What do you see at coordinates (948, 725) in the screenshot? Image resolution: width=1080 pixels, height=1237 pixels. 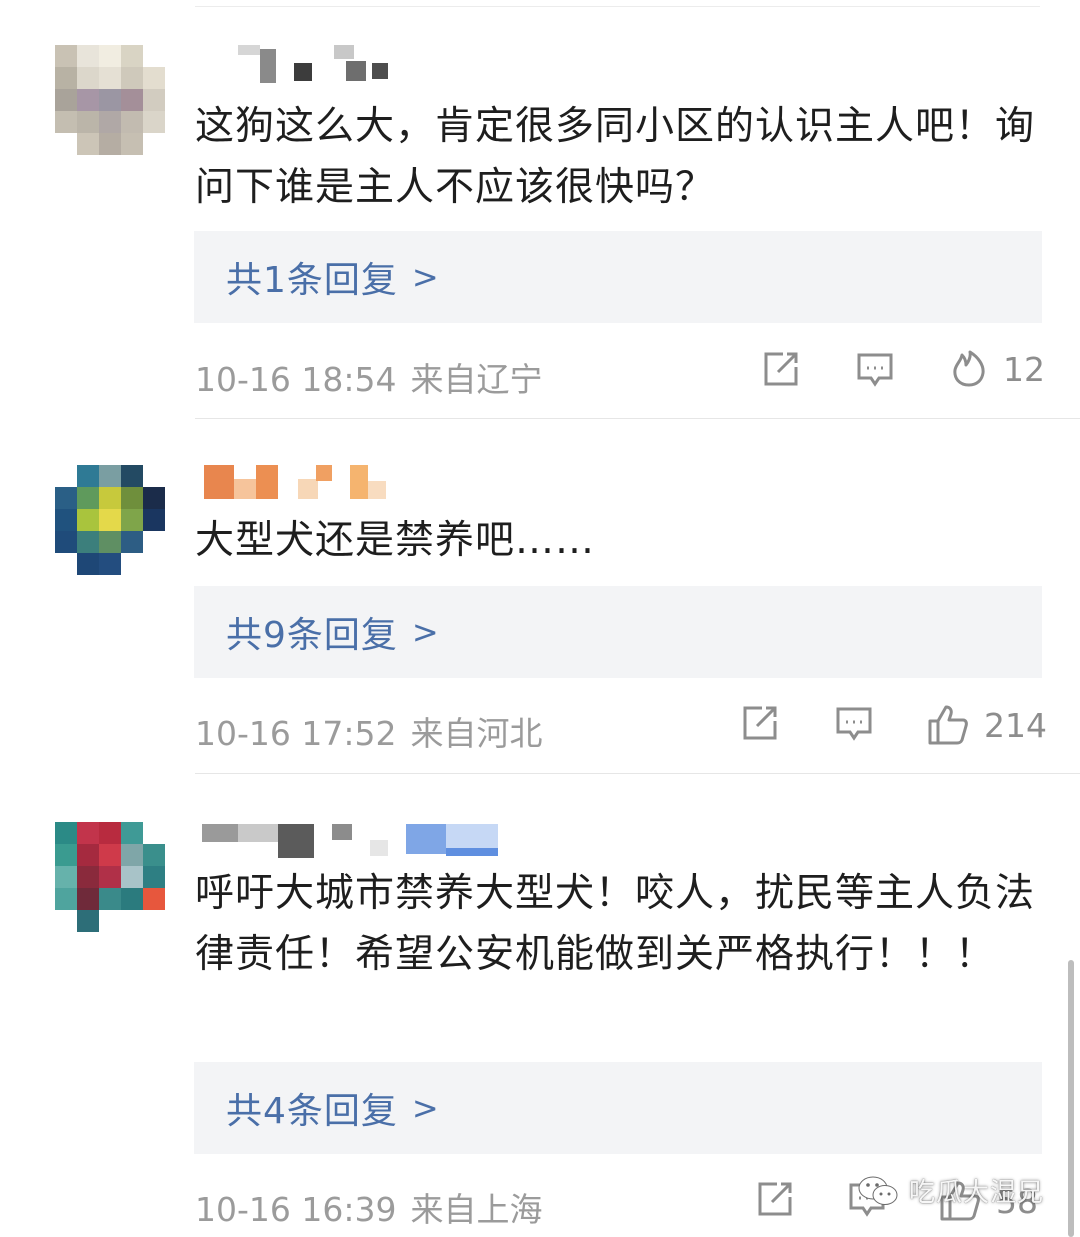 I see `thumbs-up-icon` at bounding box center [948, 725].